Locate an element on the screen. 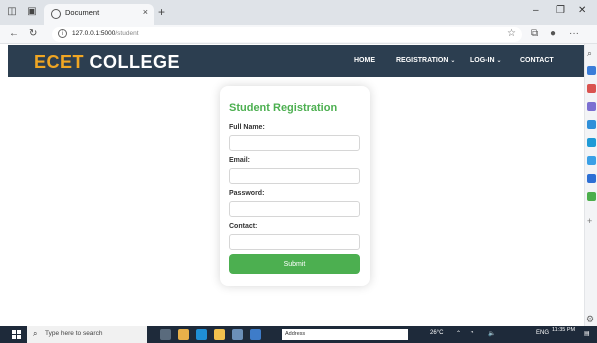 The width and height of the screenshot is (597, 343). site-logo: ECET COLLEGE is located at coordinates (107, 62).